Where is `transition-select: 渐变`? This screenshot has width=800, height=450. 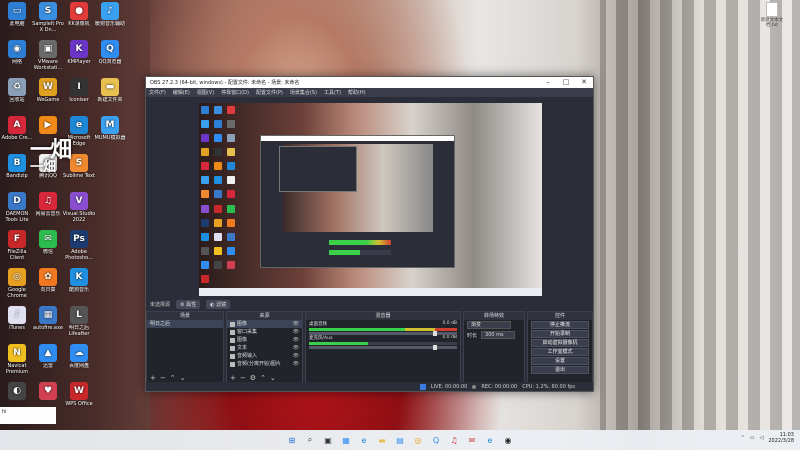 transition-select: 渐变 is located at coordinates (489, 325).